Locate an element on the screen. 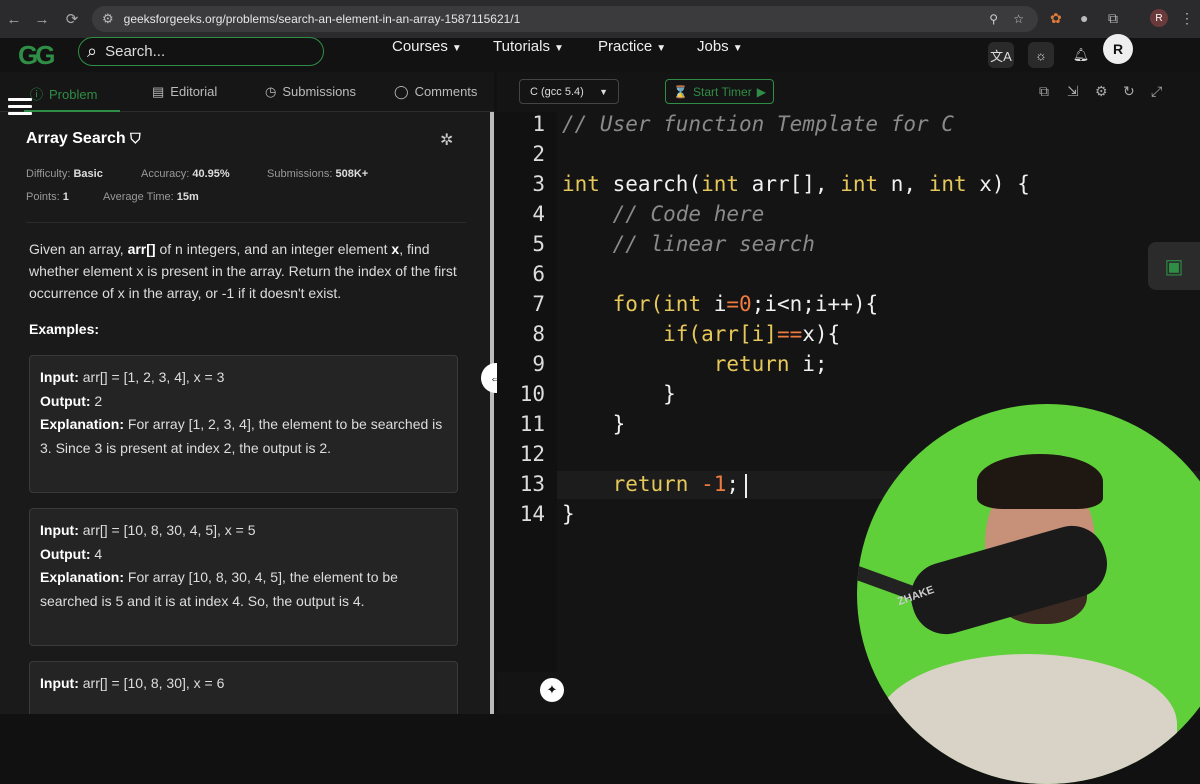 The width and height of the screenshot is (1200, 784). line-number: 3 is located at coordinates (538, 184).